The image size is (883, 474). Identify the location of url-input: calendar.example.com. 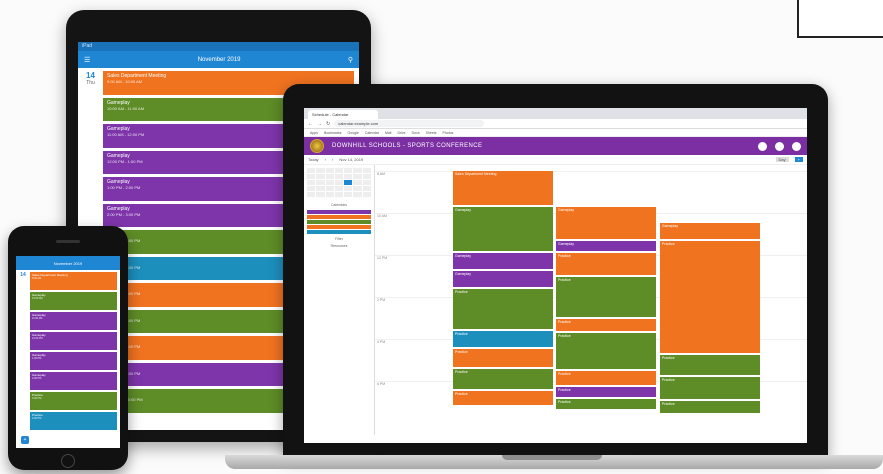
(409, 123).